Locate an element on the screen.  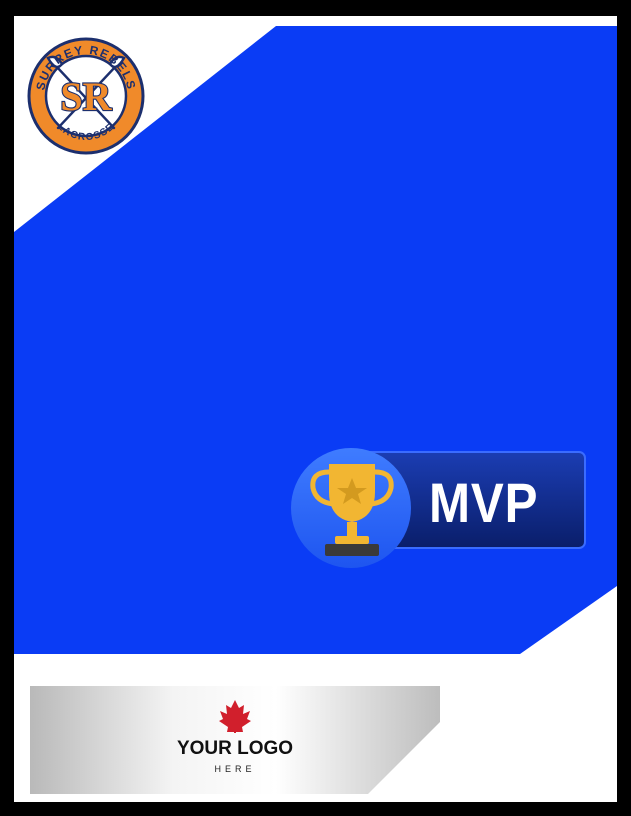
sponsor-logo-title: YOUR LOGO is located at coordinates (235, 748).